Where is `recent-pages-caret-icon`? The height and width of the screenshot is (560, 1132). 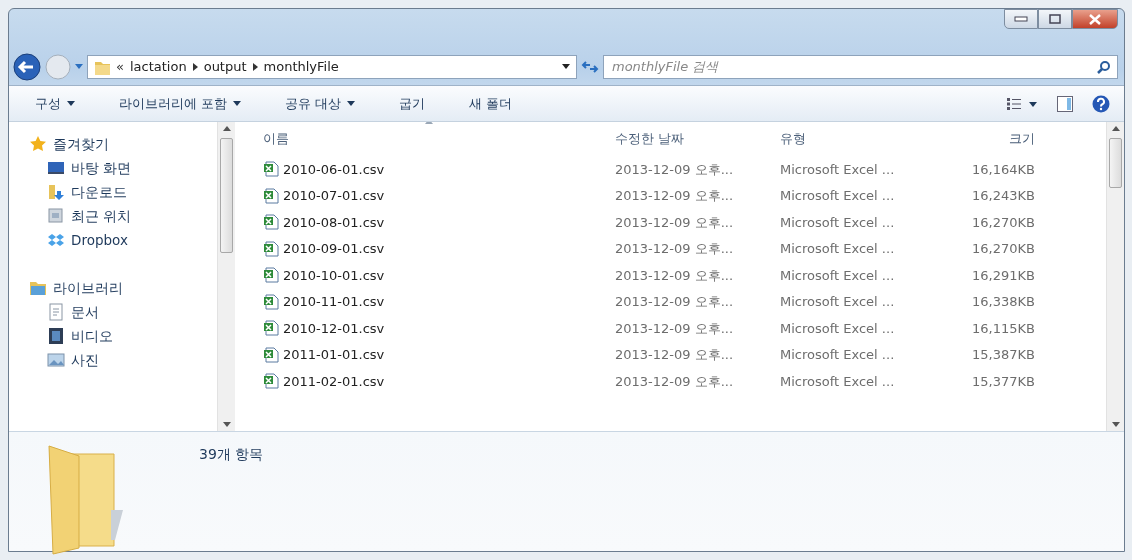
recent-pages-caret-icon is located at coordinates (79, 67).